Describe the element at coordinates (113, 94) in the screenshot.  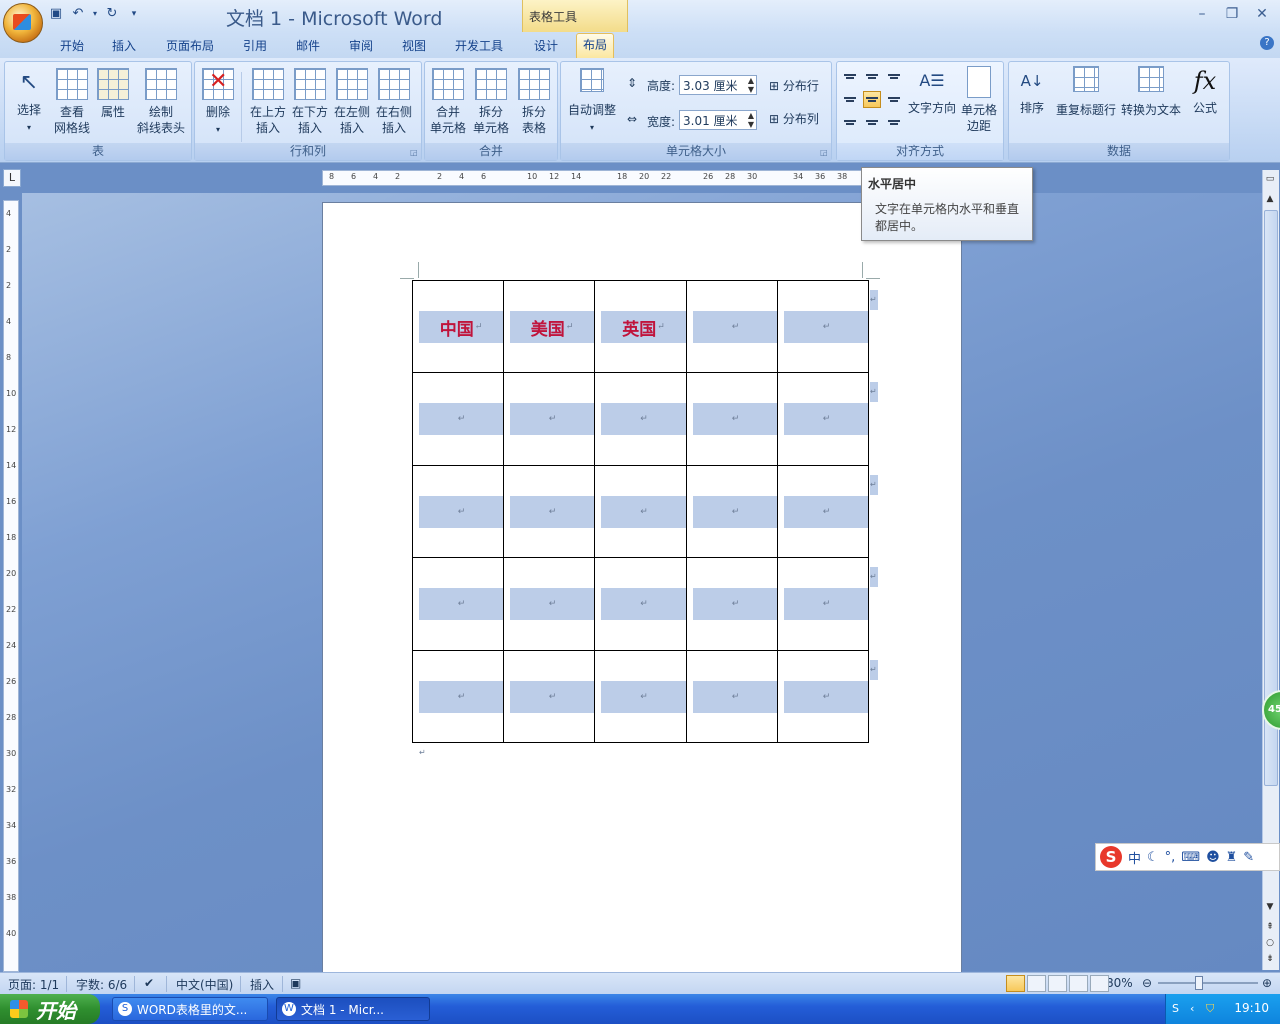
I see `properties-button: 属性` at that location.